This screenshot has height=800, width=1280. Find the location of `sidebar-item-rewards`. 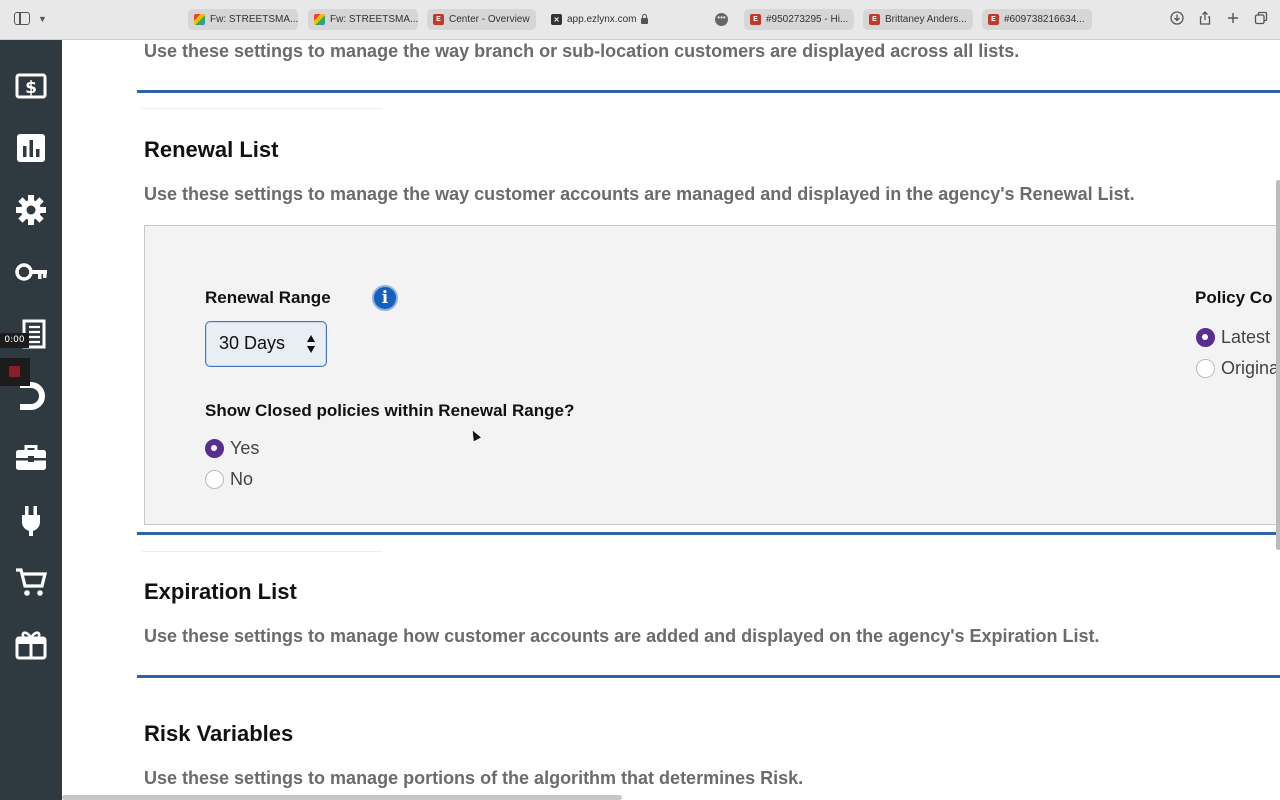

sidebar-item-rewards is located at coordinates (31, 644).